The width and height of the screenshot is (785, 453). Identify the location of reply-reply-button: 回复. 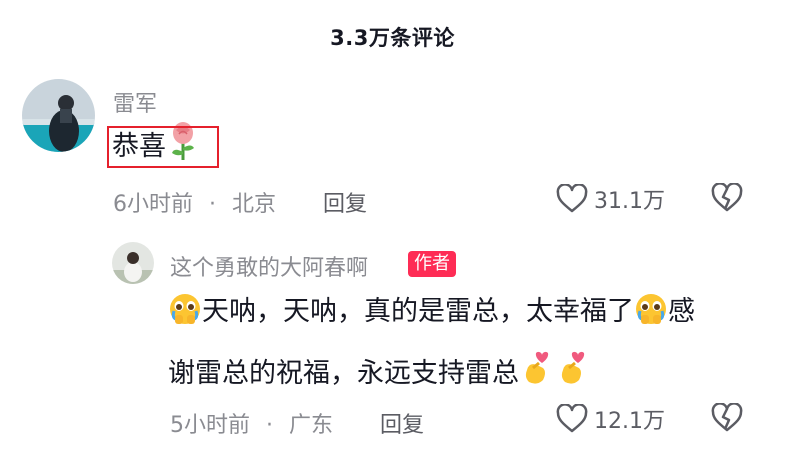
(402, 423).